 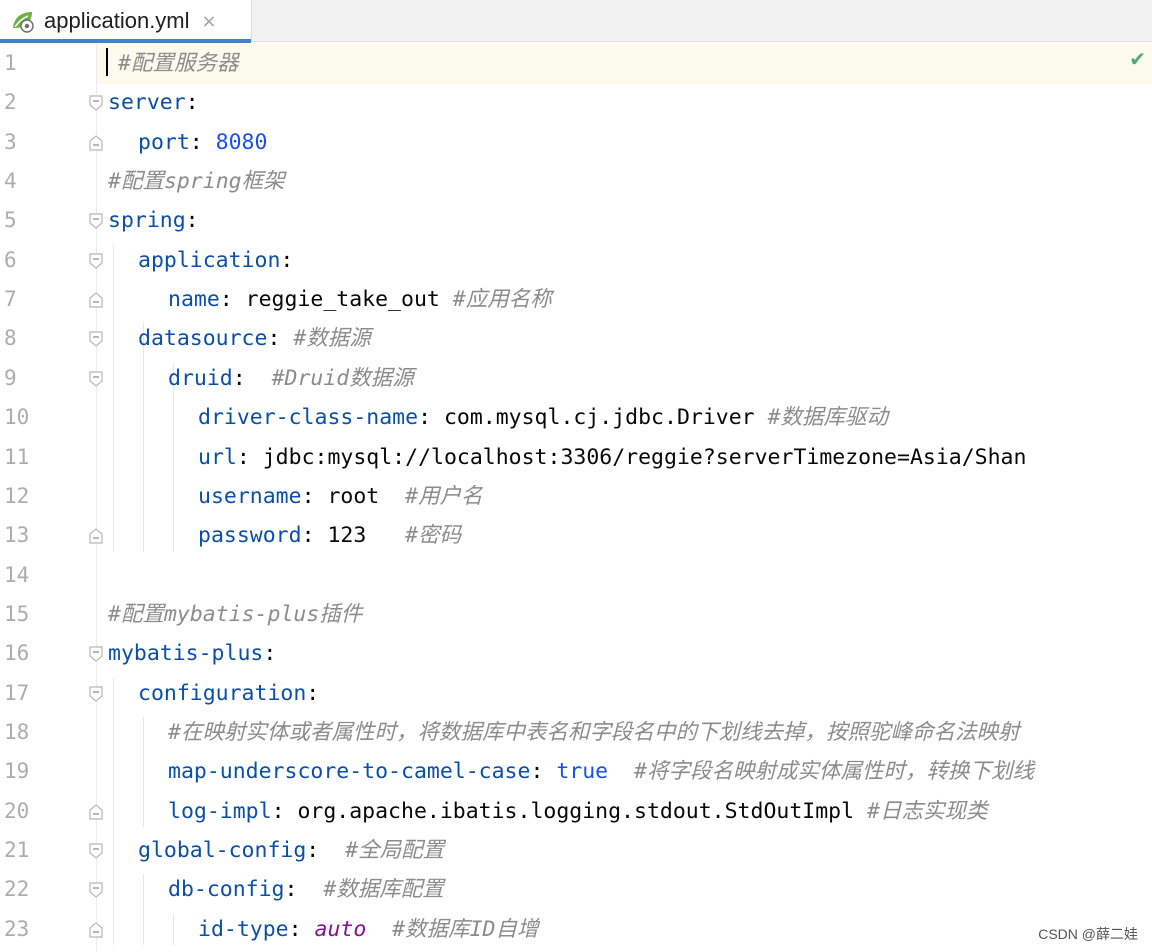 I want to click on yaml-value: root, so click(x=366, y=496).